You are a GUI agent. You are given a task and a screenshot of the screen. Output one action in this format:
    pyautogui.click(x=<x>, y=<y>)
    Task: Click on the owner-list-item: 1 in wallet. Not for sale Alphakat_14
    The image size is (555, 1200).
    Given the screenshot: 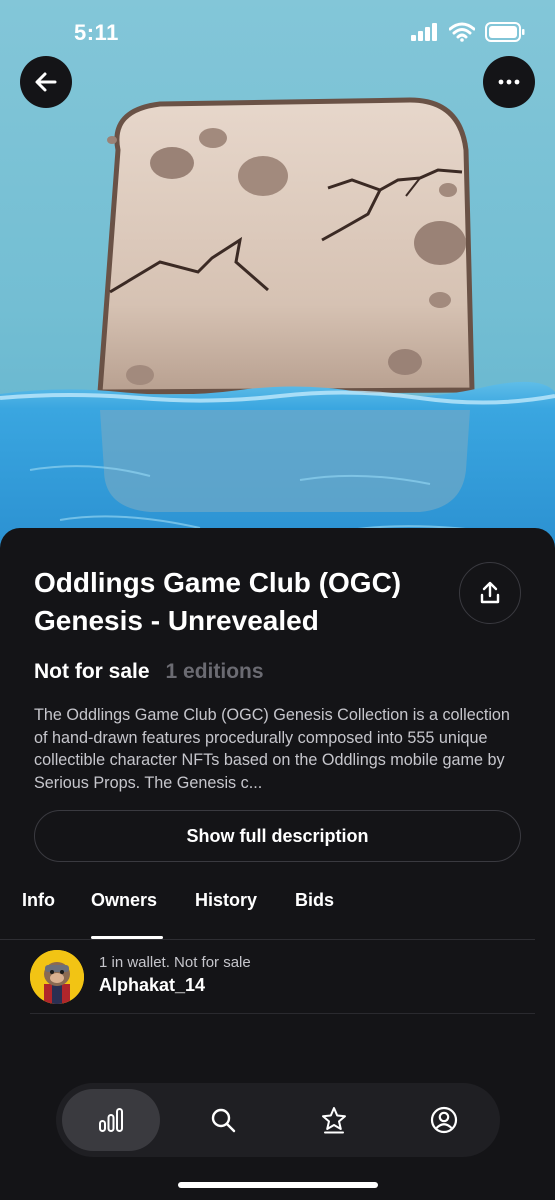 What is the action you would take?
    pyautogui.click(x=282, y=980)
    